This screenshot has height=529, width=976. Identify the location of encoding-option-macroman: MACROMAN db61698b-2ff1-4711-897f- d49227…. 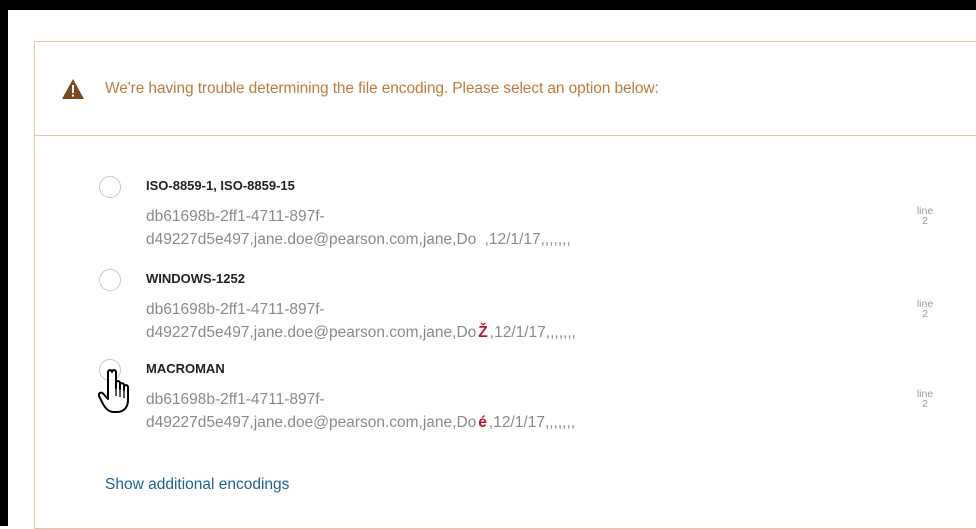
(505, 395).